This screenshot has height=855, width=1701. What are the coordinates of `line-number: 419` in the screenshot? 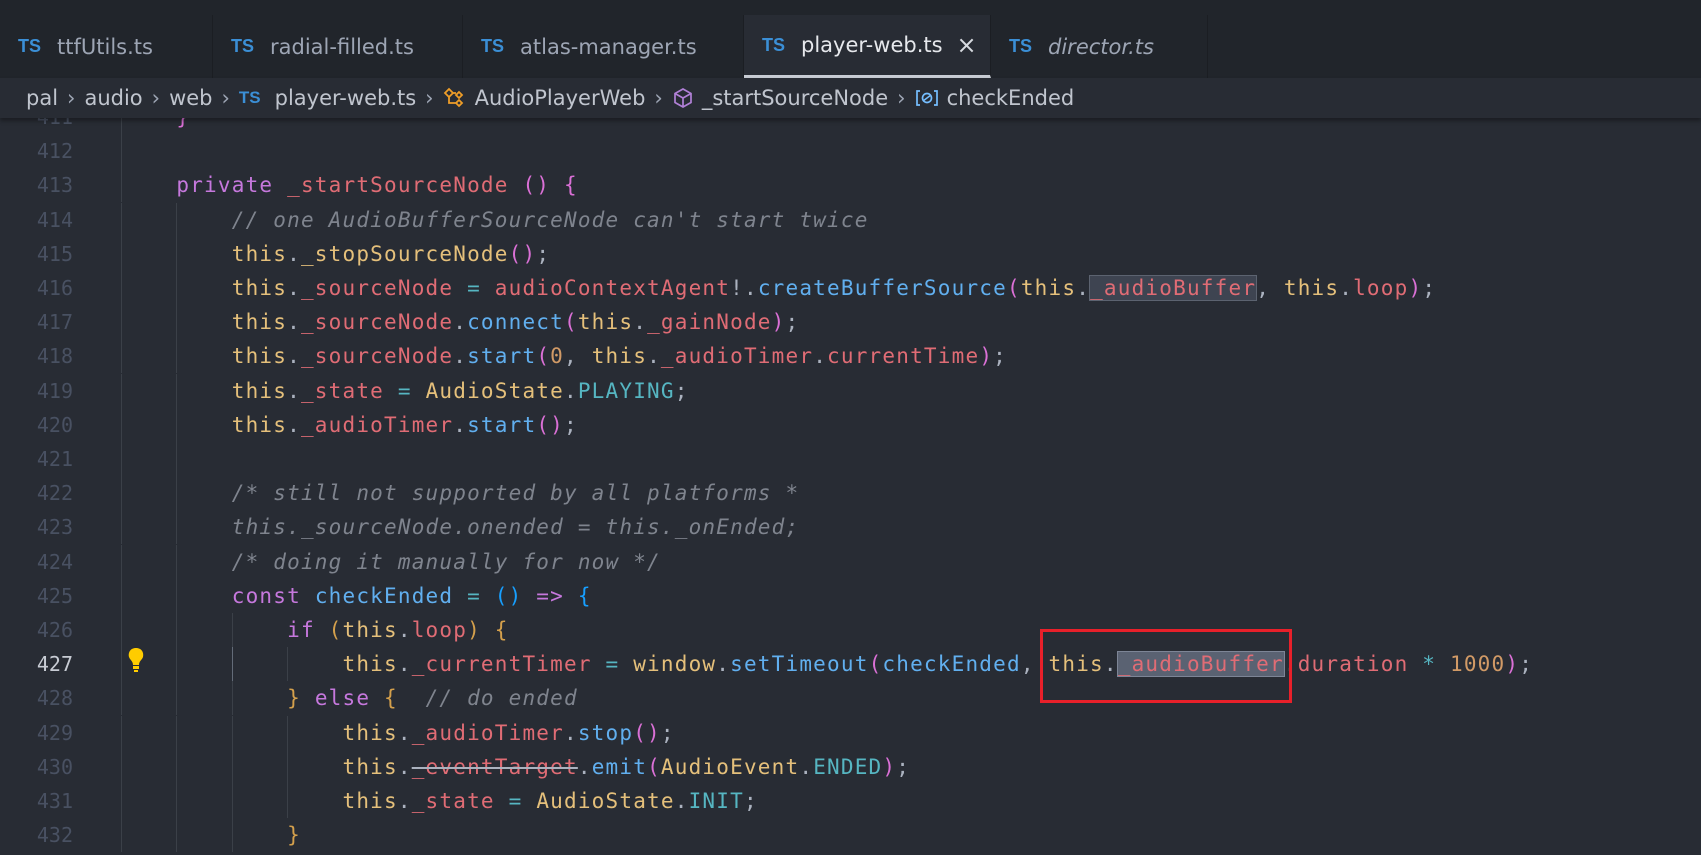 It's located at (54, 390).